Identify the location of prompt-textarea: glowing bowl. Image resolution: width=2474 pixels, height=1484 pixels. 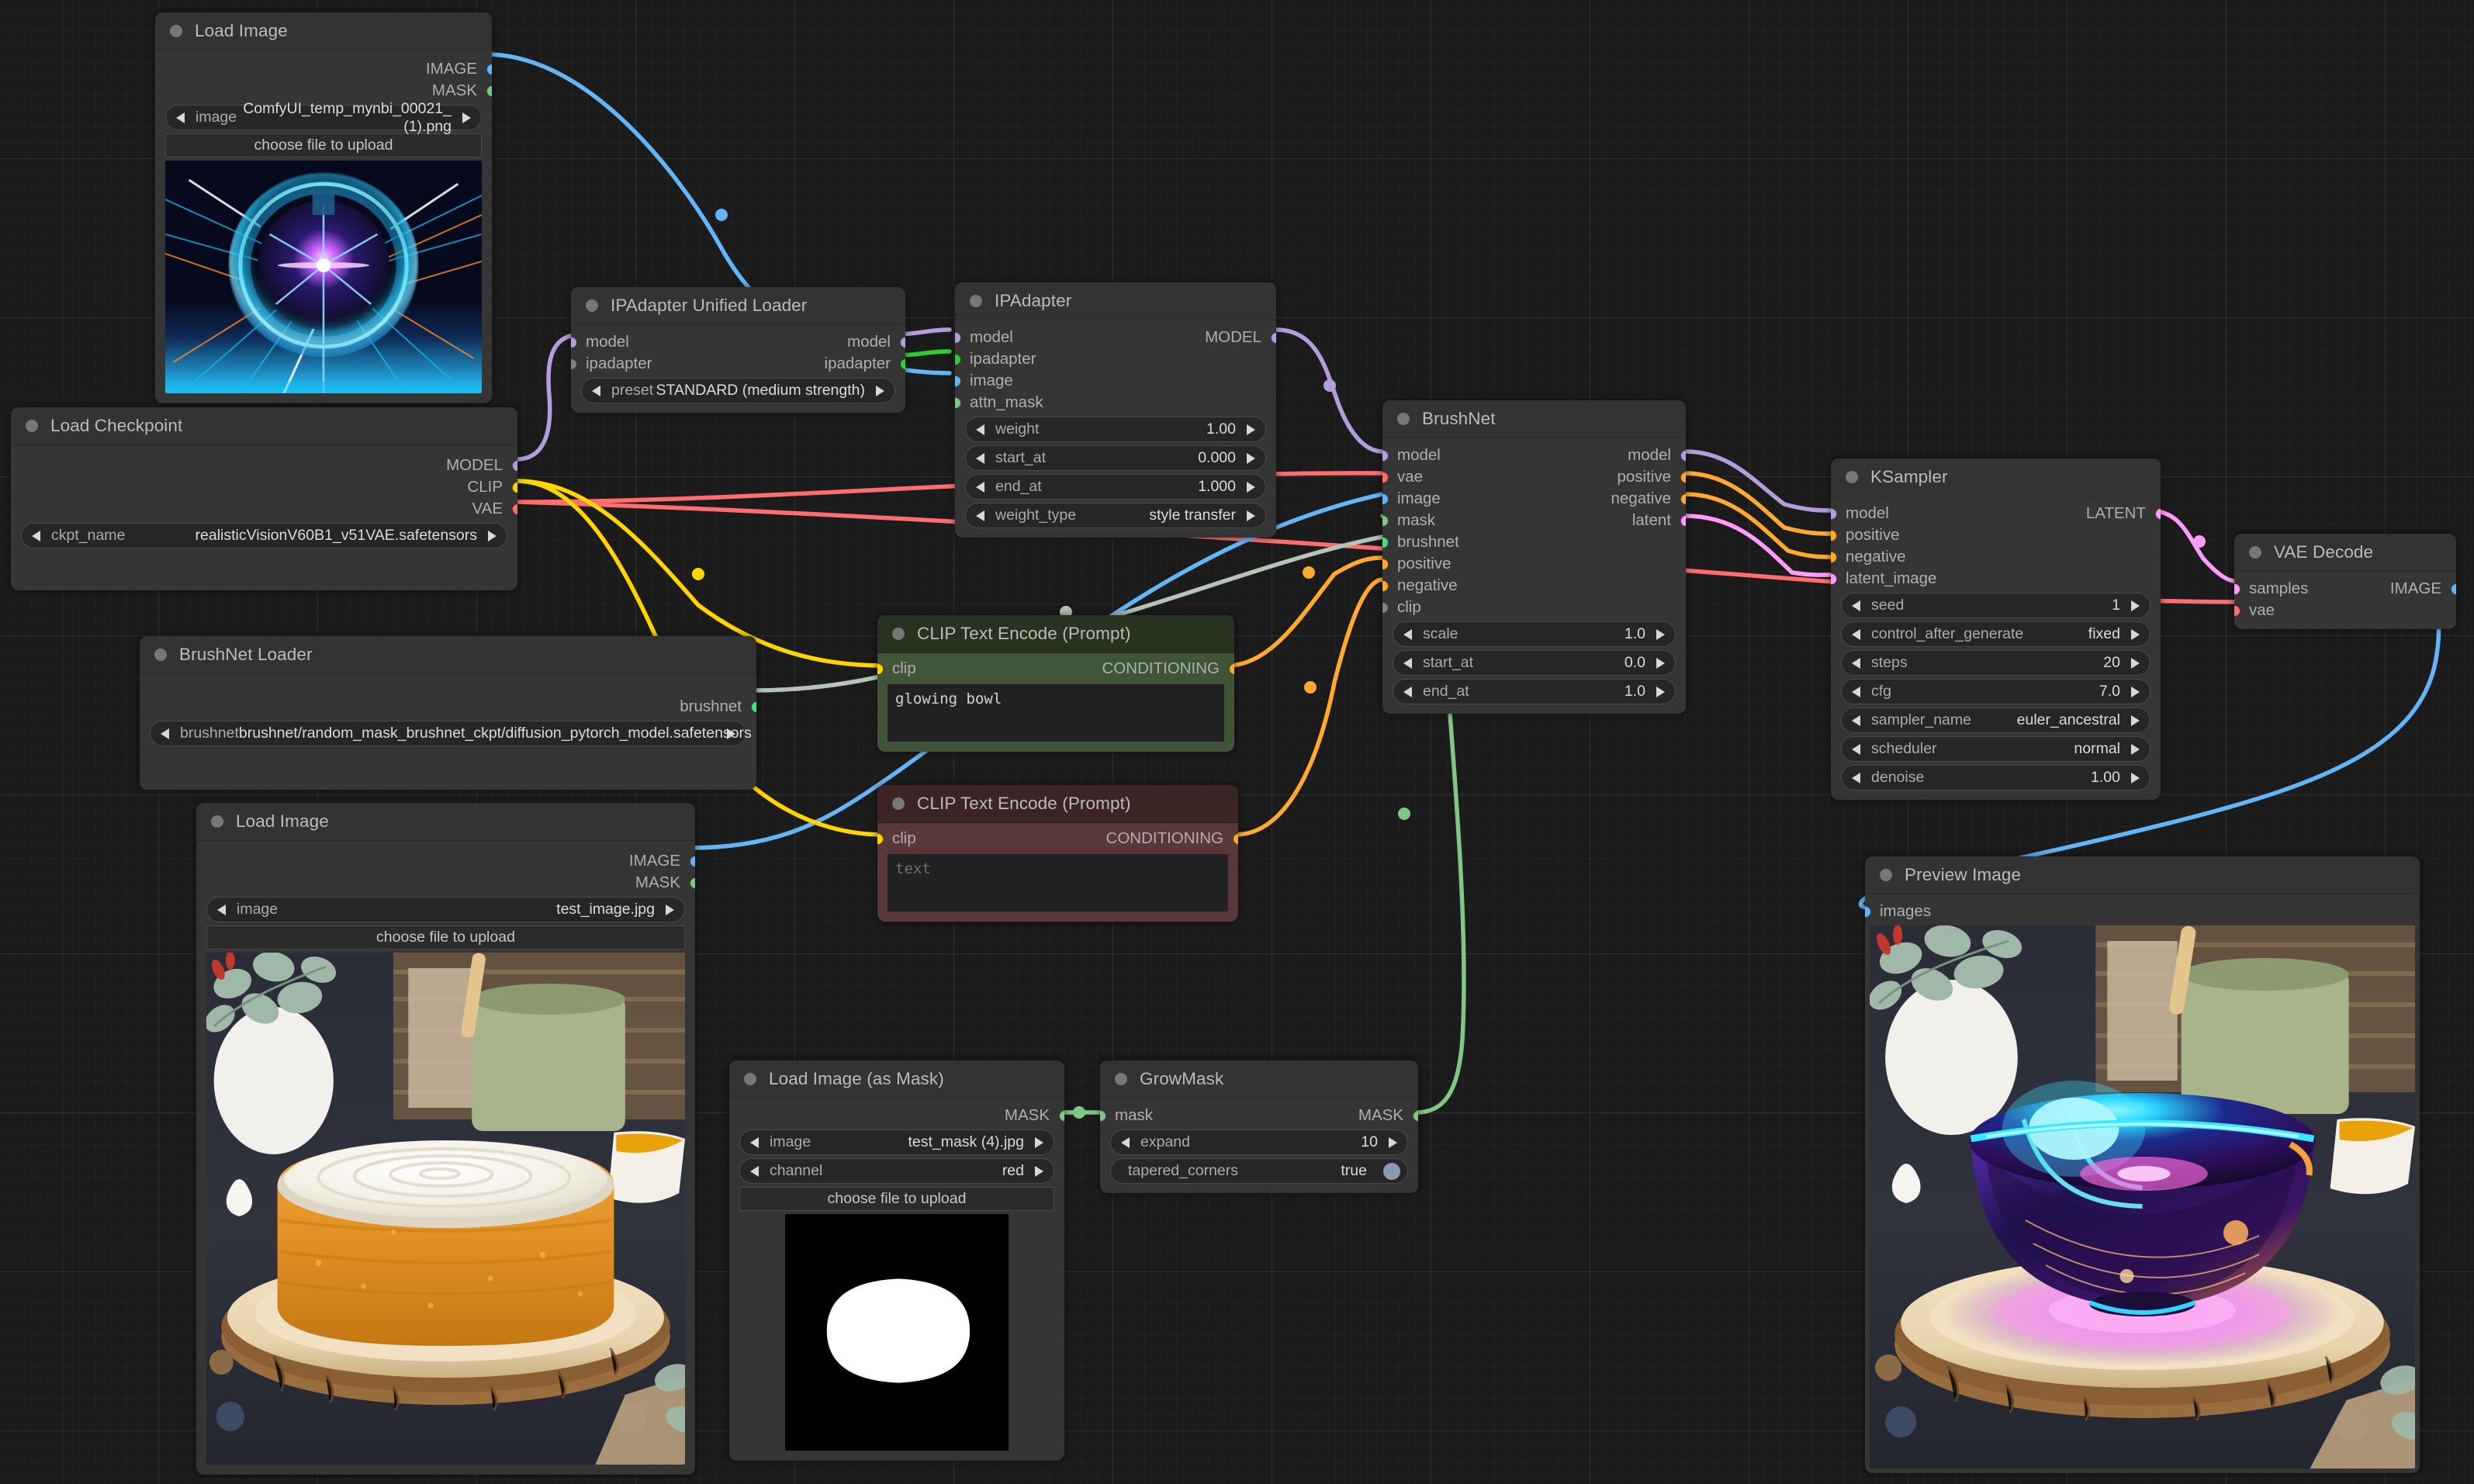
(1056, 713).